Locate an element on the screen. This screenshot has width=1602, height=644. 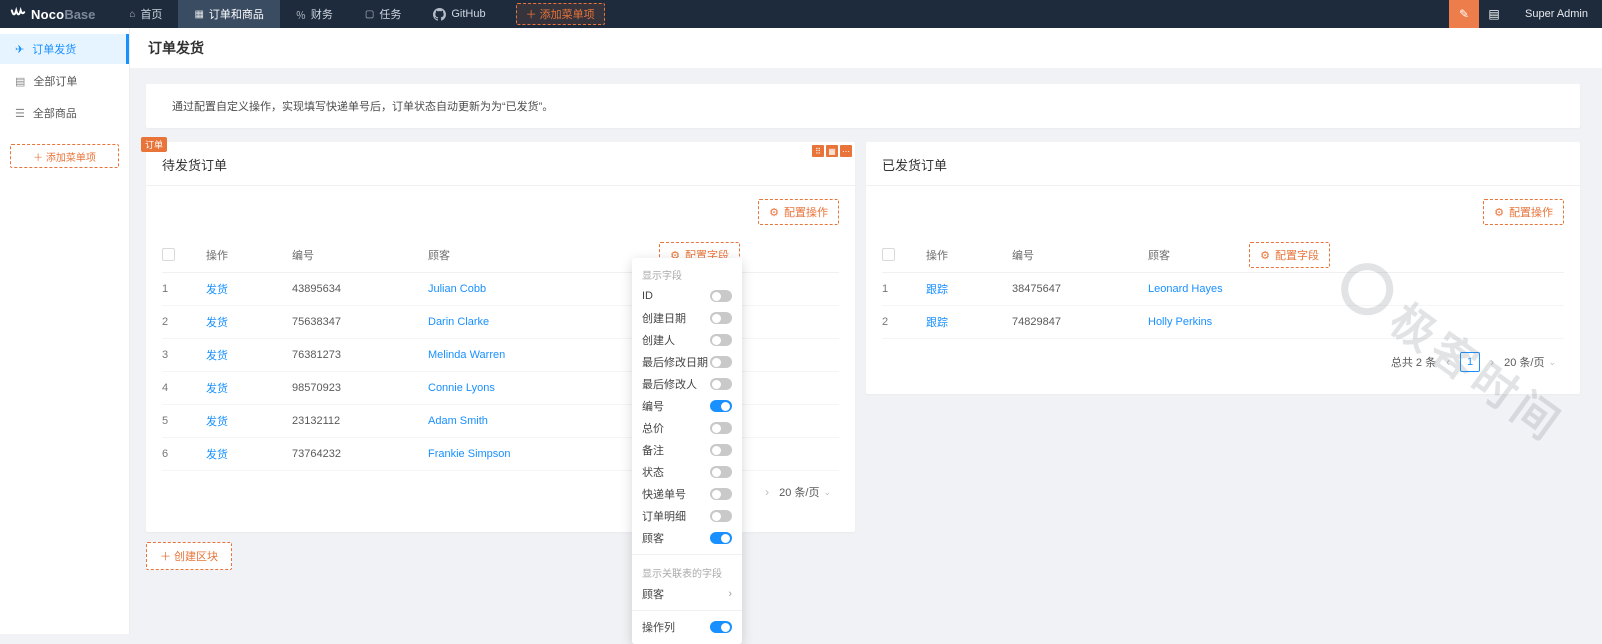
nav-item-tasks: ▢ 任务 is located at coordinates (383, 14).